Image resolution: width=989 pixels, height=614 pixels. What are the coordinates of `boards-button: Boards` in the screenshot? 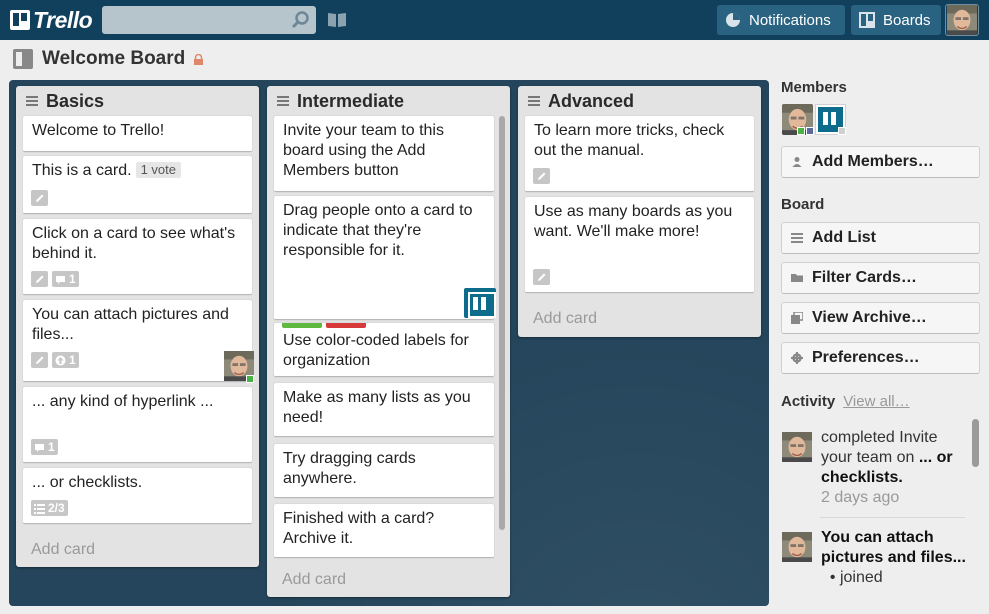 It's located at (896, 20).